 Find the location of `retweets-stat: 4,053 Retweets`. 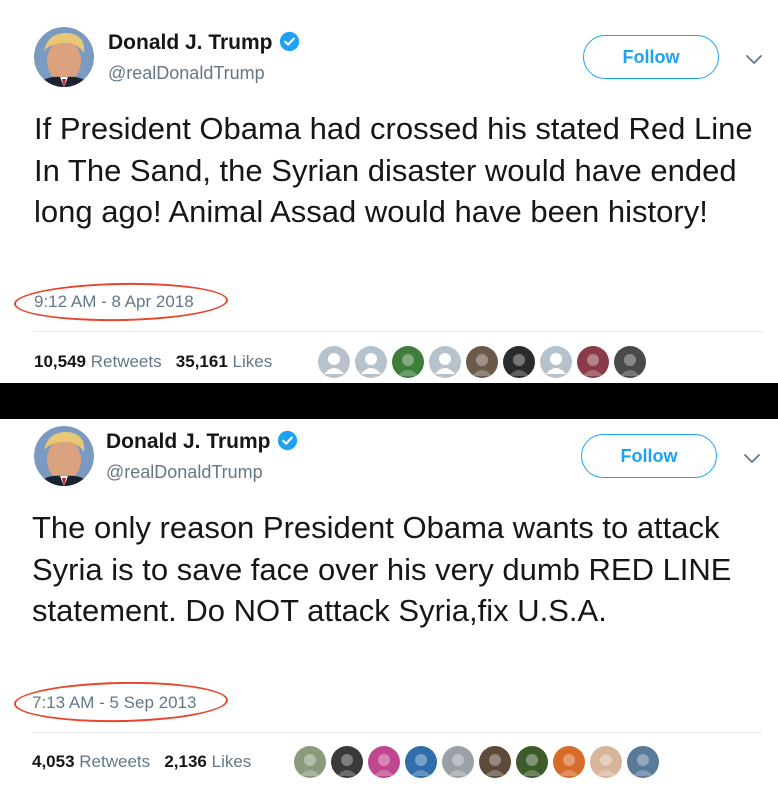

retweets-stat: 4,053 Retweets is located at coordinates (91, 761).